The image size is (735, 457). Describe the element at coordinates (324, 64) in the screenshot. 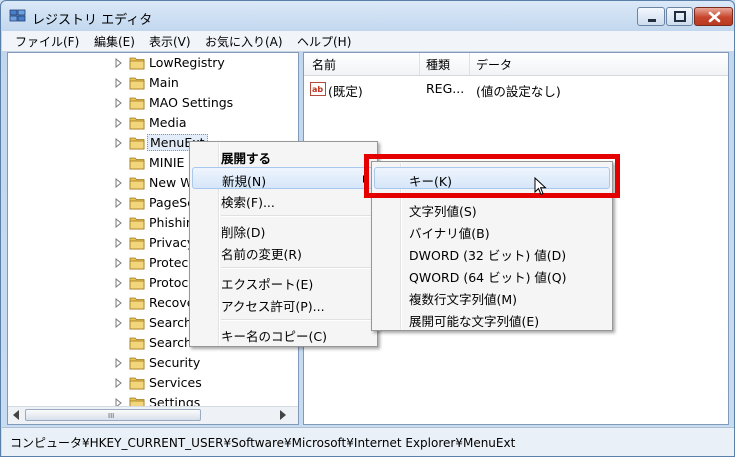

I see `column-name: 名前` at that location.